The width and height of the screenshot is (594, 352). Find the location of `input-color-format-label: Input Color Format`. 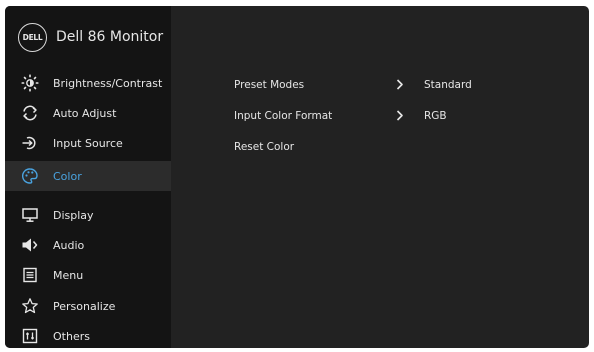

input-color-format-label: Input Color Format is located at coordinates (283, 116).